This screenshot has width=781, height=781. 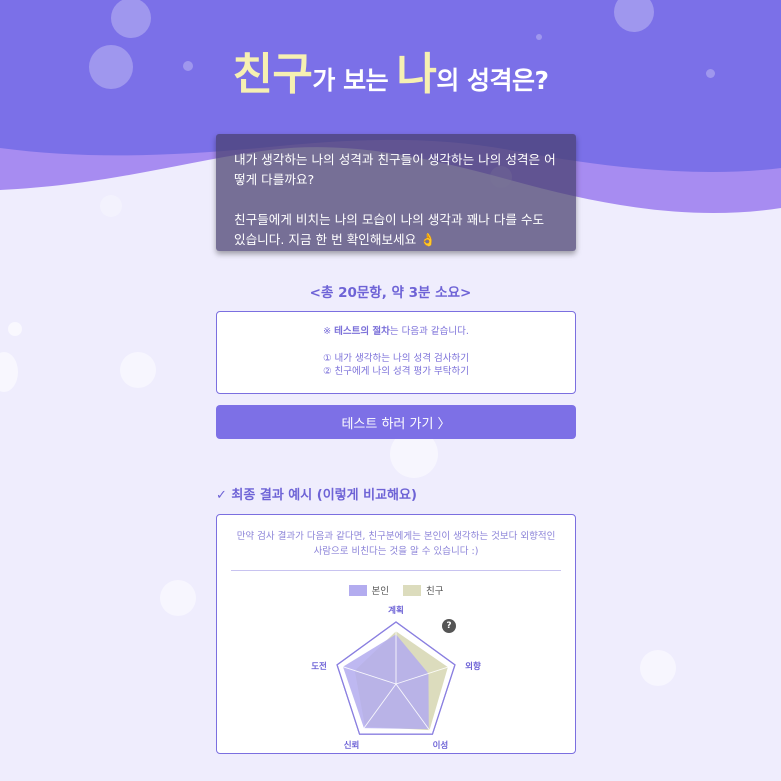 I want to click on title-highlight-me: 나, so click(x=416, y=74).